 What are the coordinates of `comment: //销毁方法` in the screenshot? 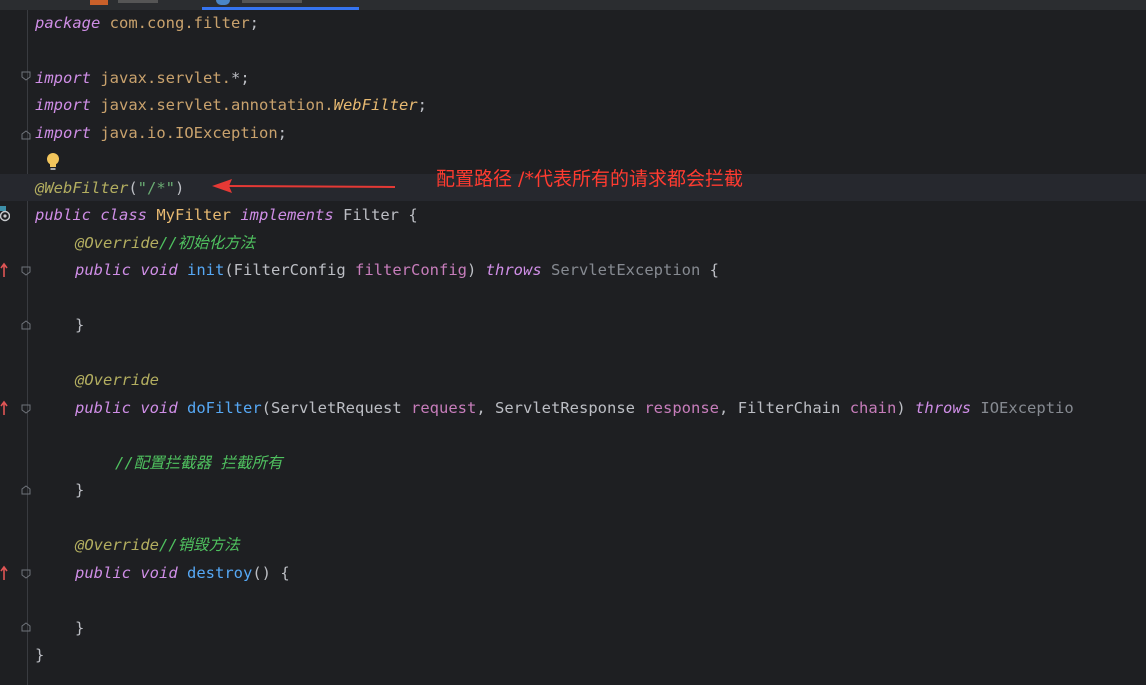 It's located at (199, 545).